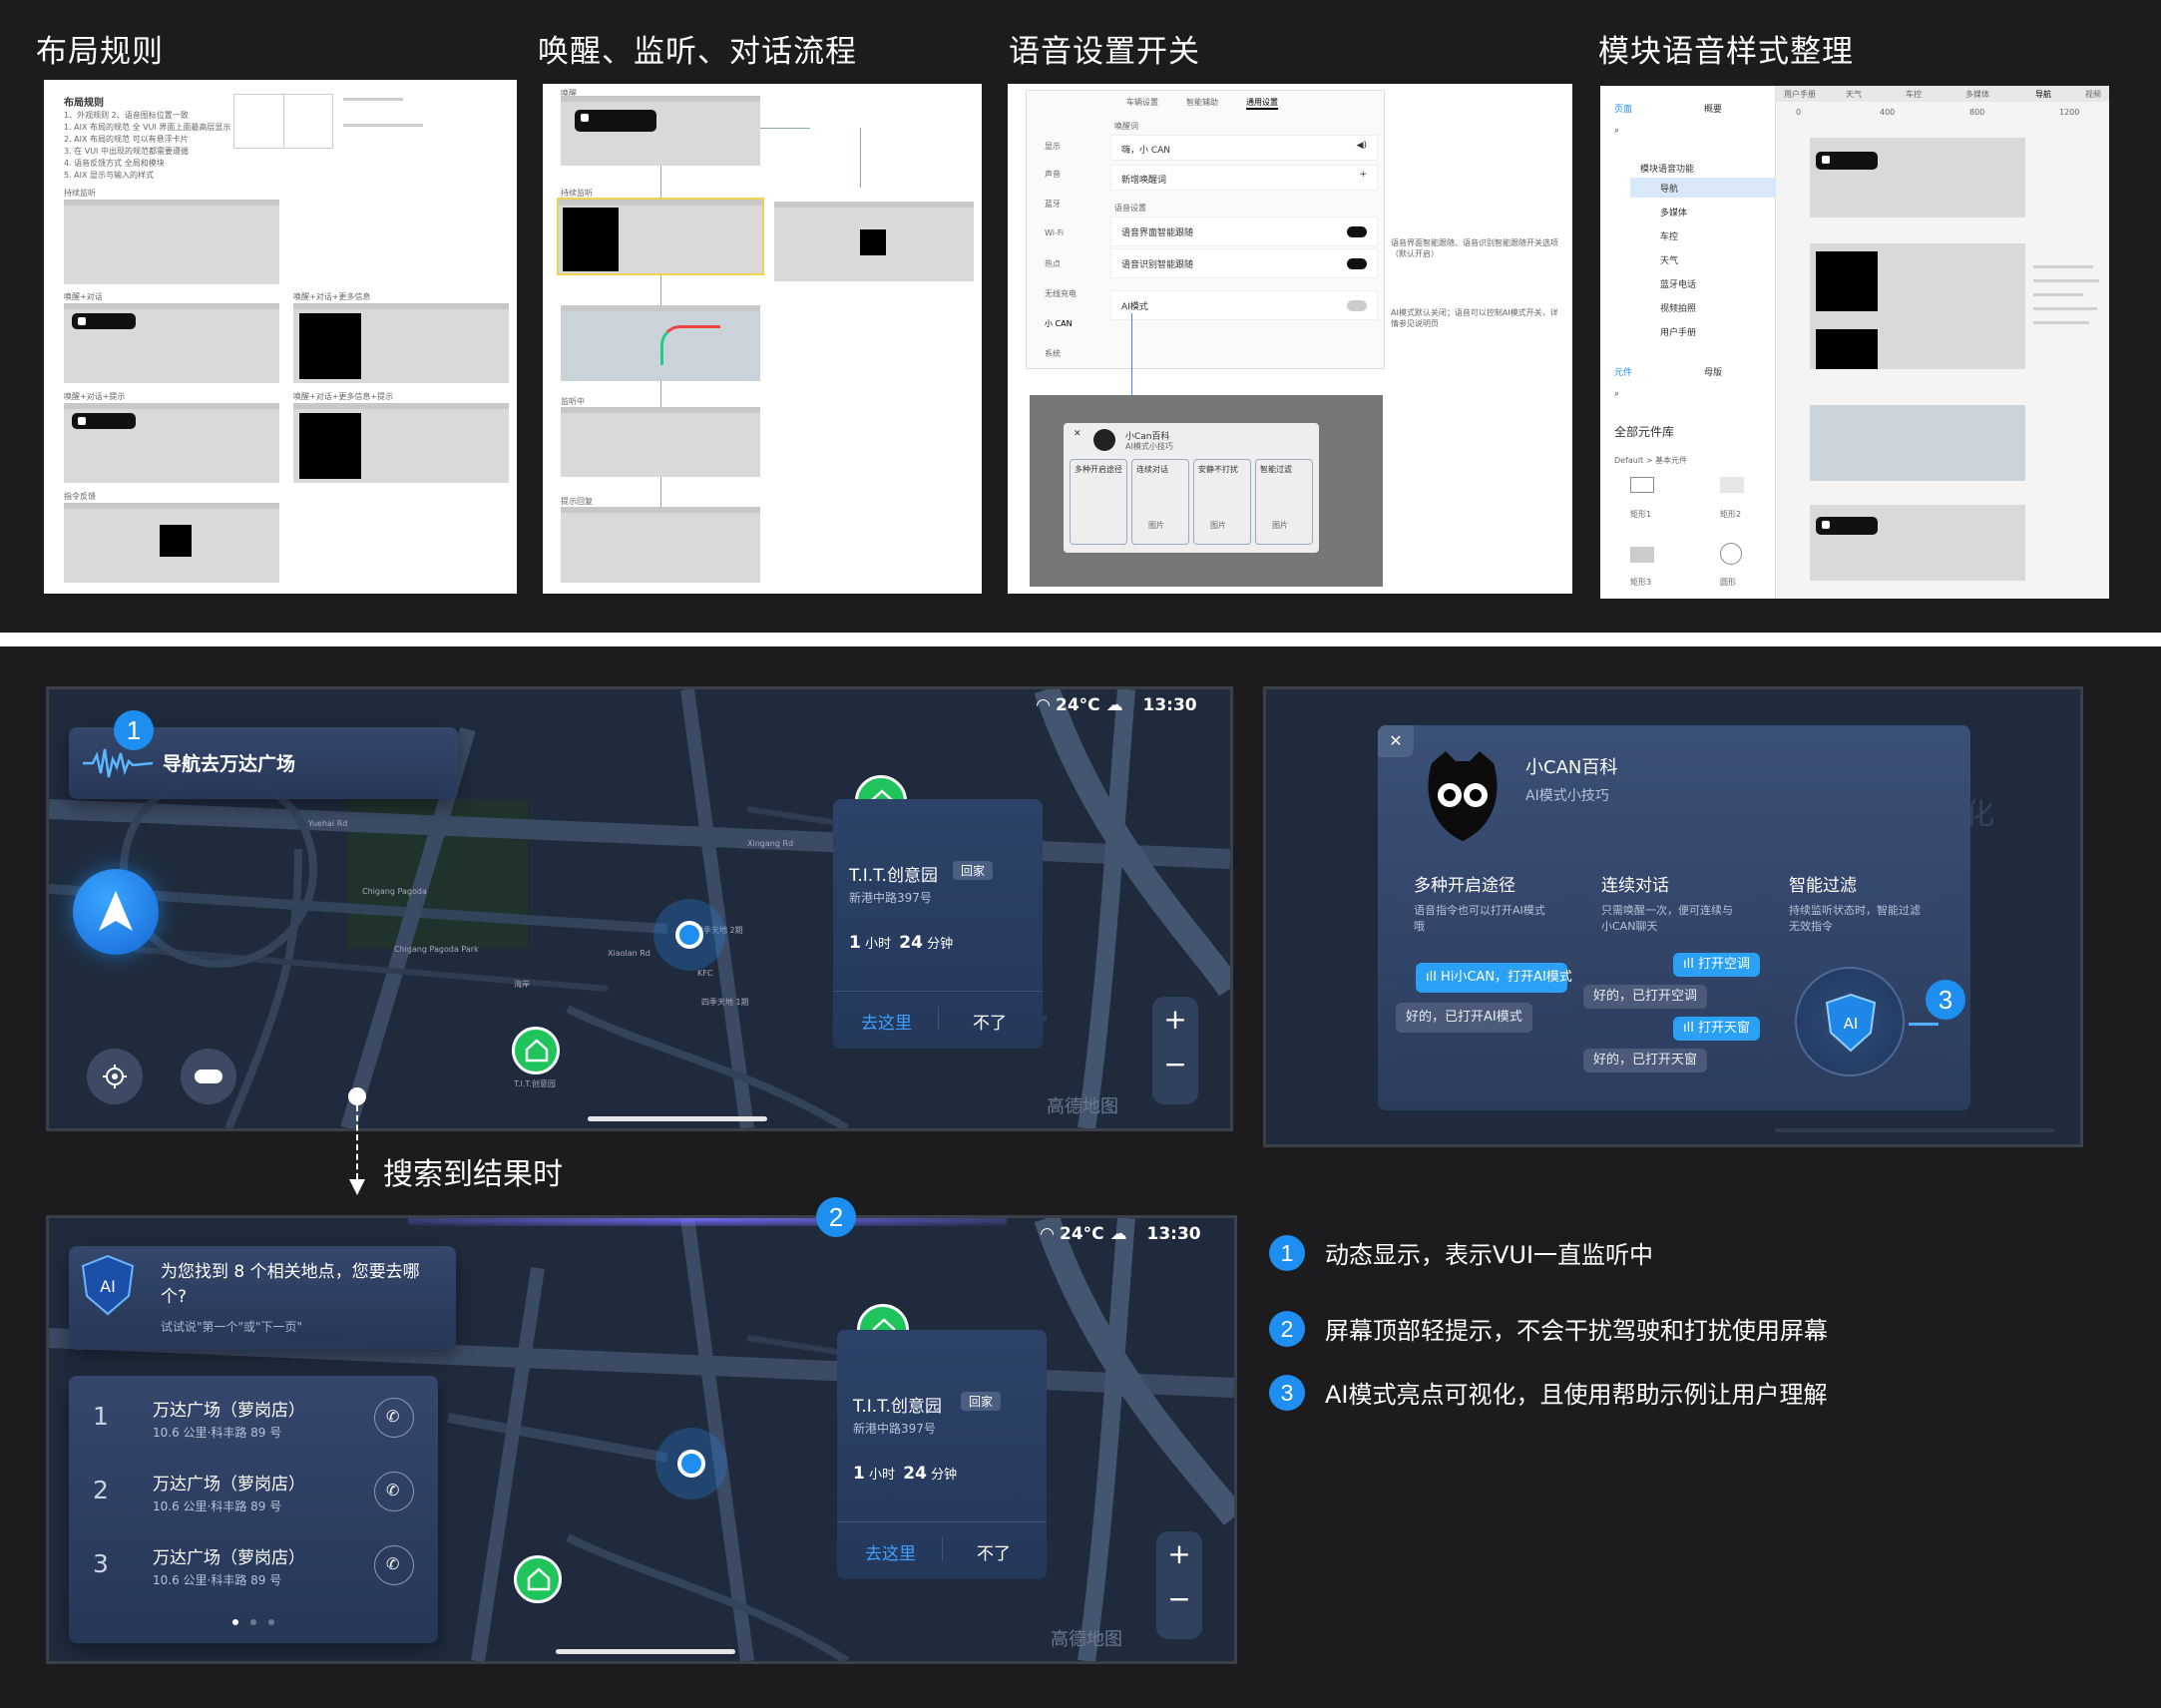  What do you see at coordinates (229, 1558) in the screenshot?
I see `result-name: 万达广场（萝岗店）` at bounding box center [229, 1558].